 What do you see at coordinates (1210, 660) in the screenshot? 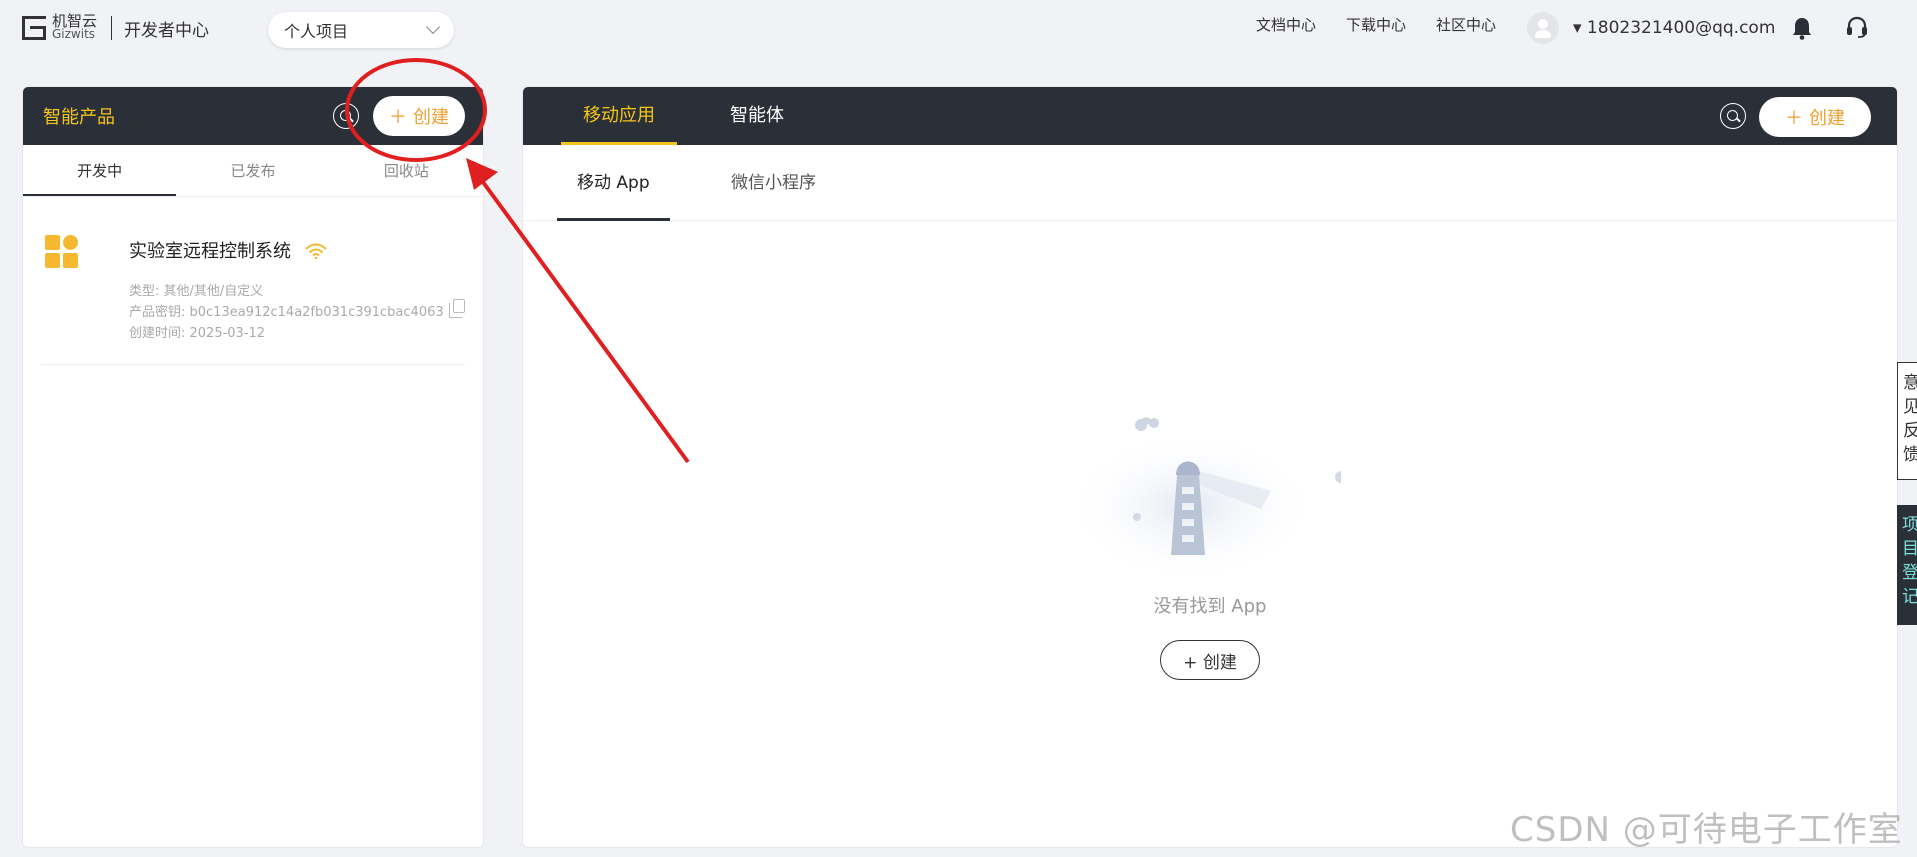
I see `empty-state-create-button: + 创建` at bounding box center [1210, 660].